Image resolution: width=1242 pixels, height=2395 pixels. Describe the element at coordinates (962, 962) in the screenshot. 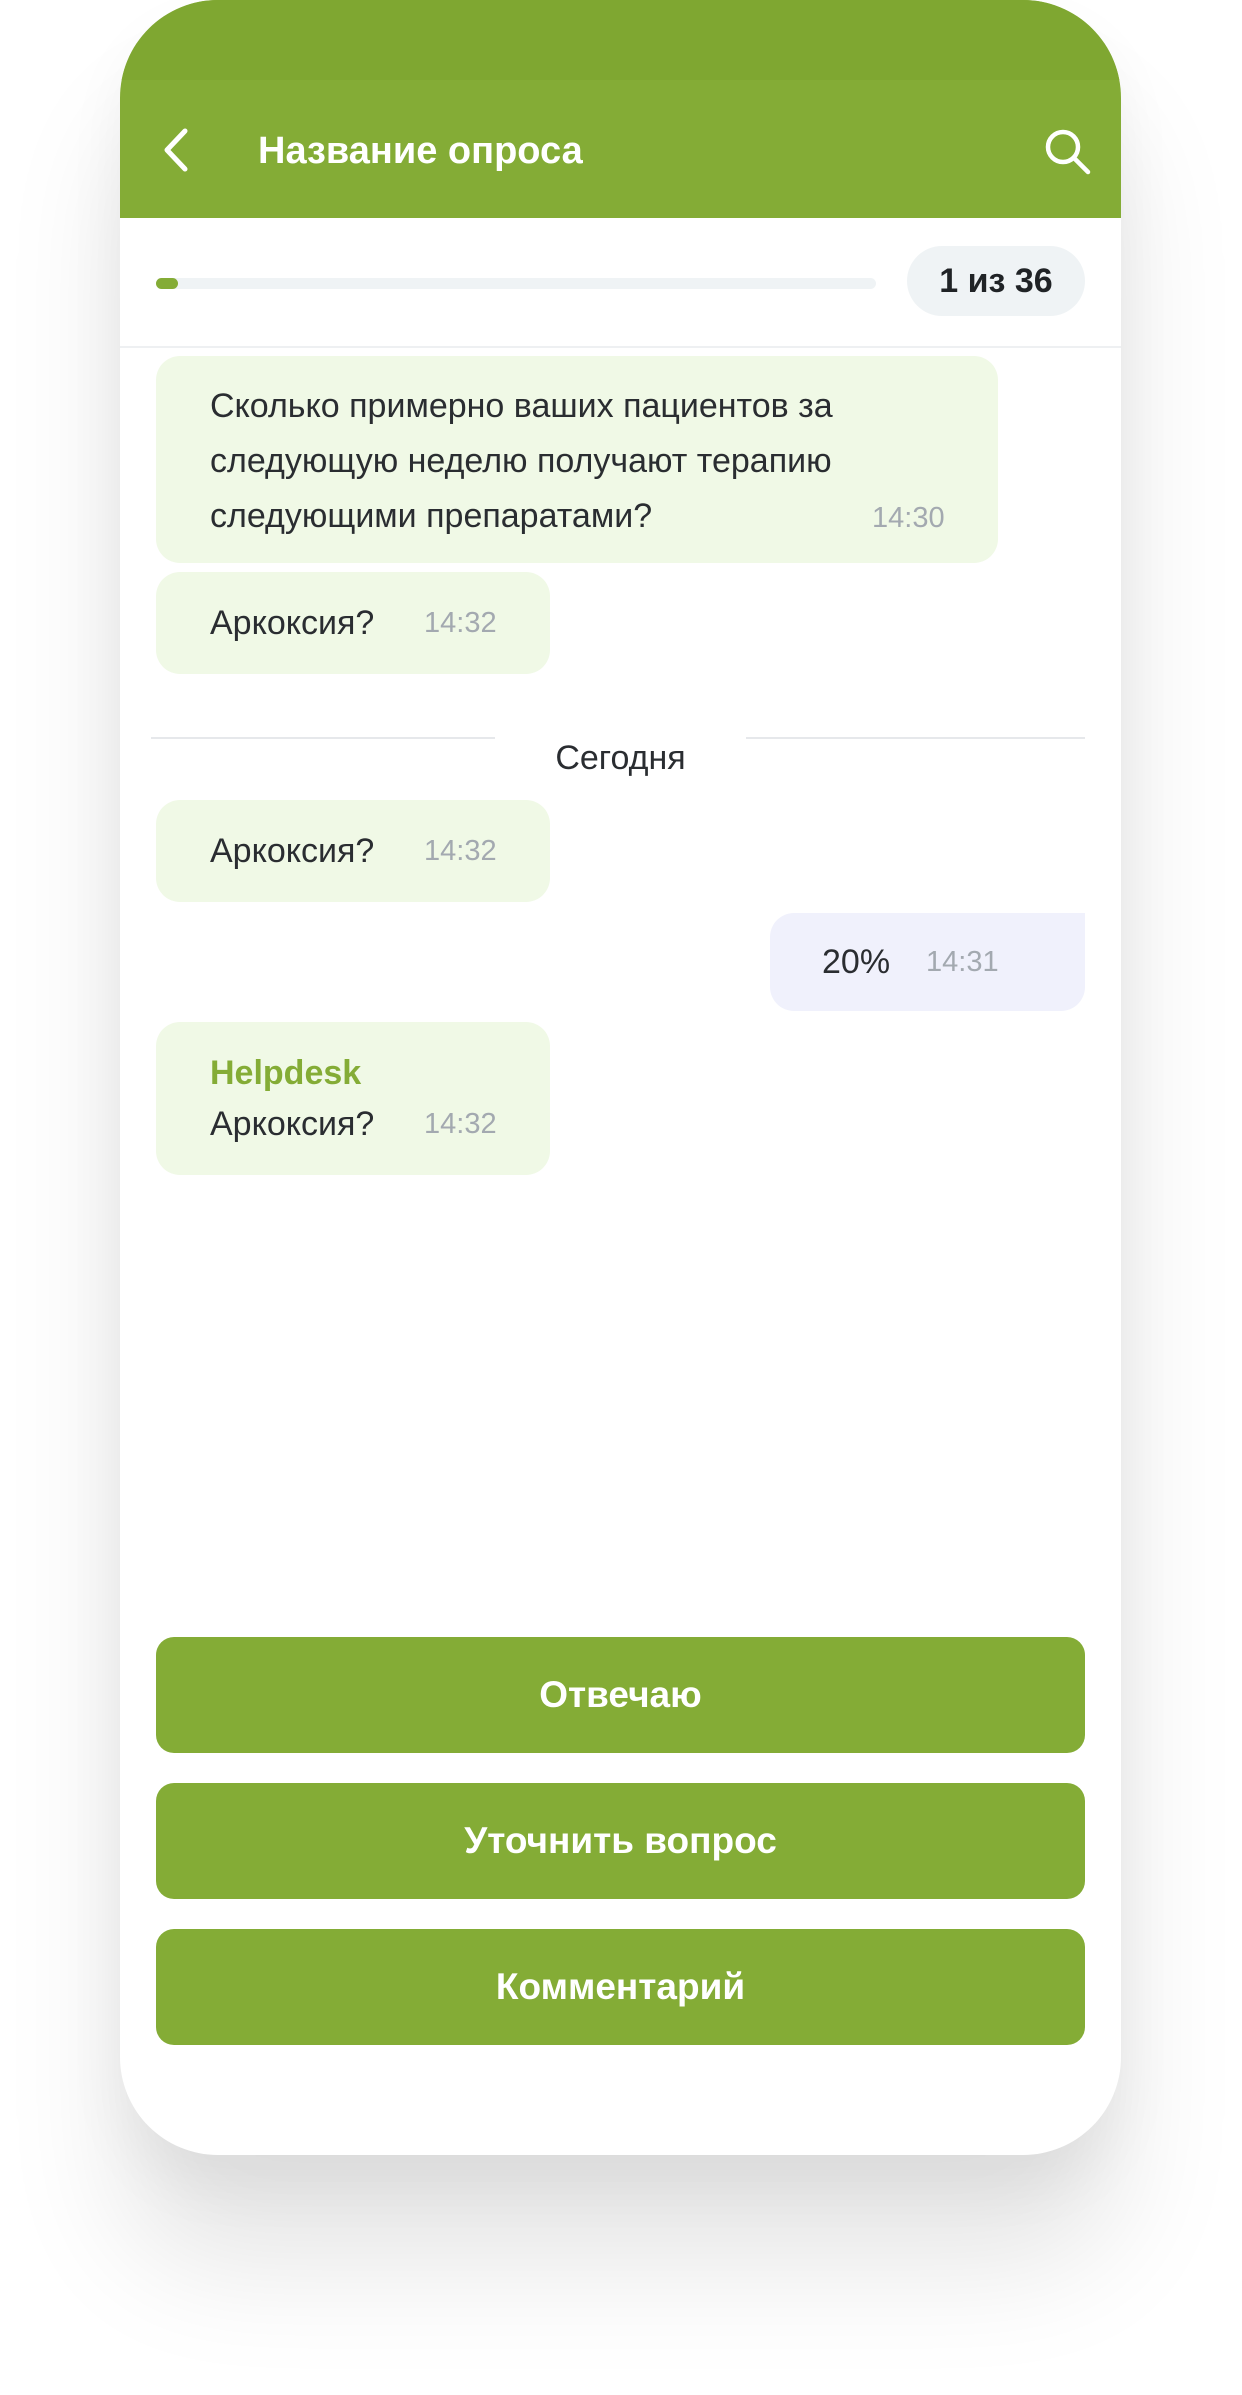

I see `message-time: 14:31` at that location.